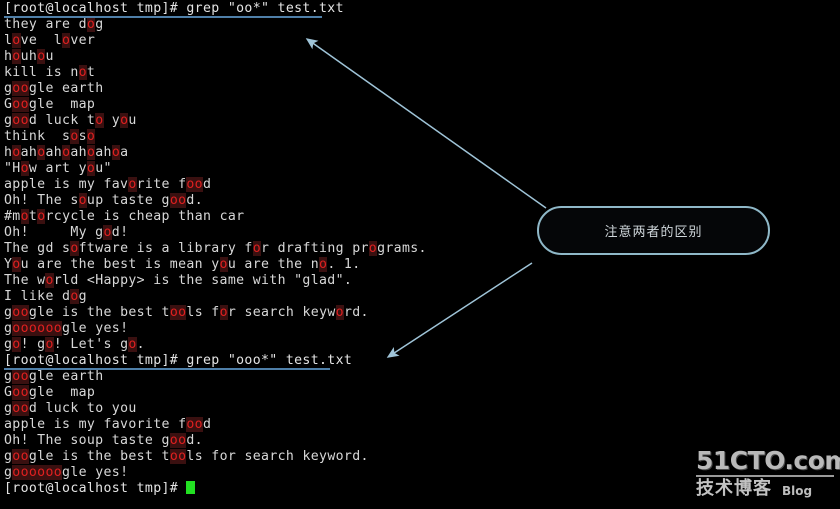 The image size is (840, 509). What do you see at coordinates (191, 487) in the screenshot?
I see `terminal-cursor` at bounding box center [191, 487].